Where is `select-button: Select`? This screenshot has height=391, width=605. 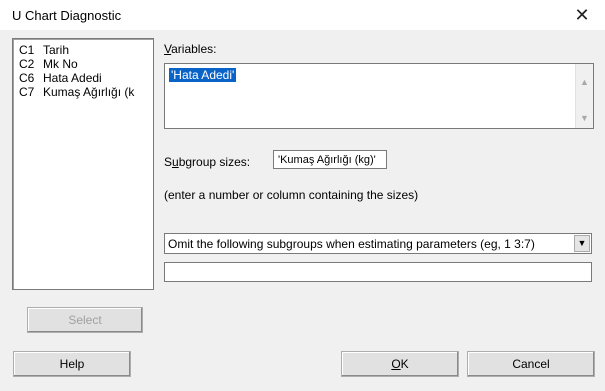 select-button: Select is located at coordinates (85, 320).